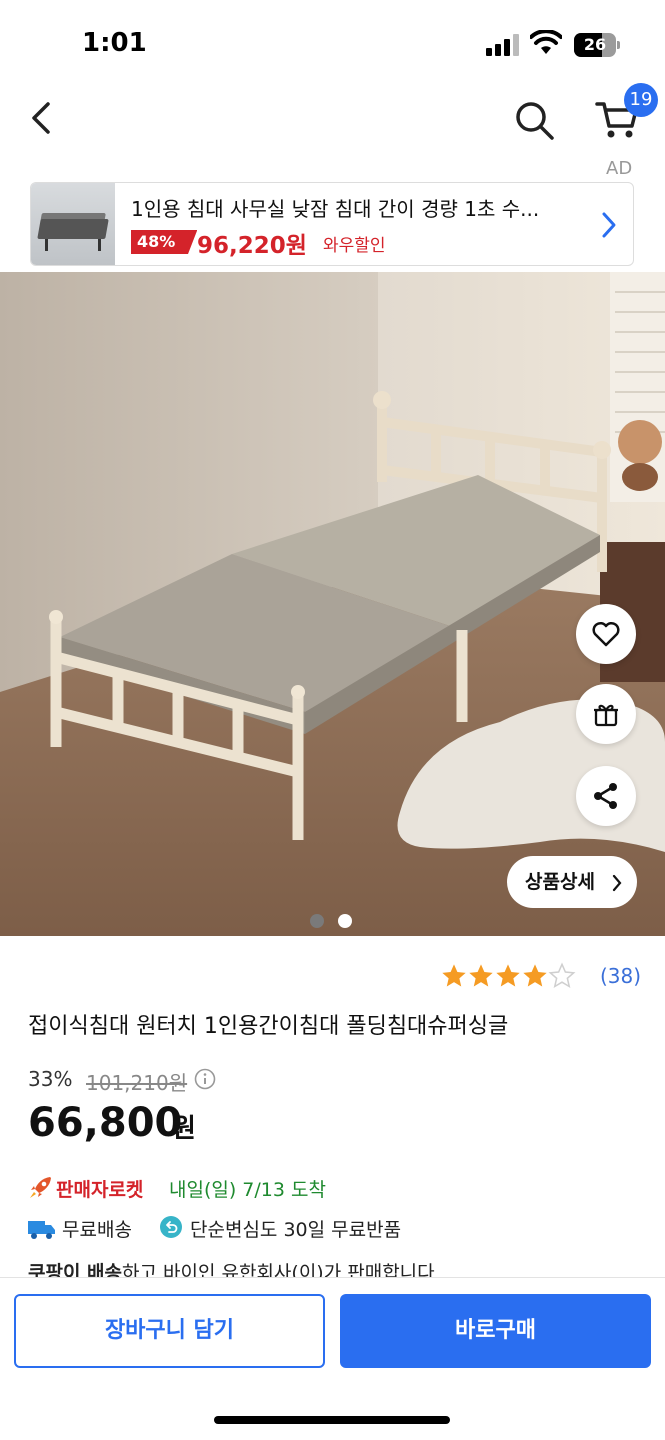 The image size is (665, 1440). I want to click on gift-button, so click(606, 714).